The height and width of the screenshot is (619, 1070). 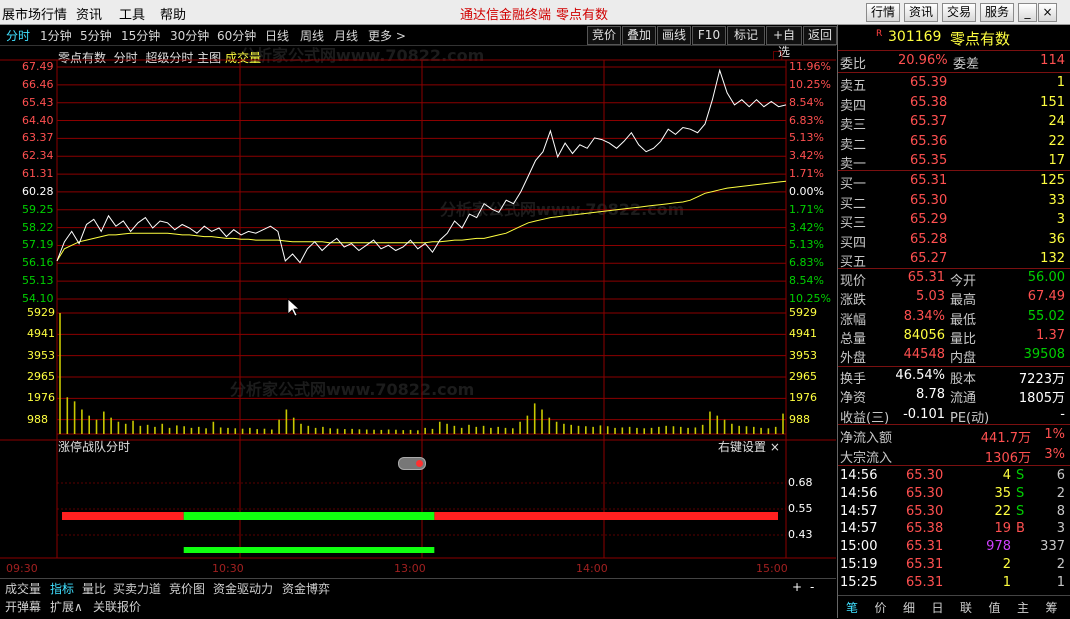 What do you see at coordinates (1050, 335) in the screenshot?
I see `stat-value: 1.37` at bounding box center [1050, 335].